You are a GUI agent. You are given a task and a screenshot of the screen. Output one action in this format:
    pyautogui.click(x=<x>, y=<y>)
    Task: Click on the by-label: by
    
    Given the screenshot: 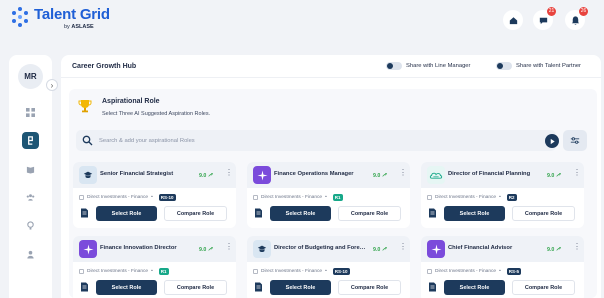 What is the action you would take?
    pyautogui.click(x=67, y=27)
    